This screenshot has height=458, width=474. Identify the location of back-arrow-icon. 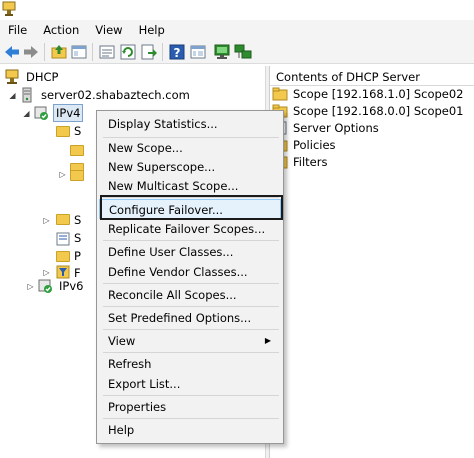
(12, 52).